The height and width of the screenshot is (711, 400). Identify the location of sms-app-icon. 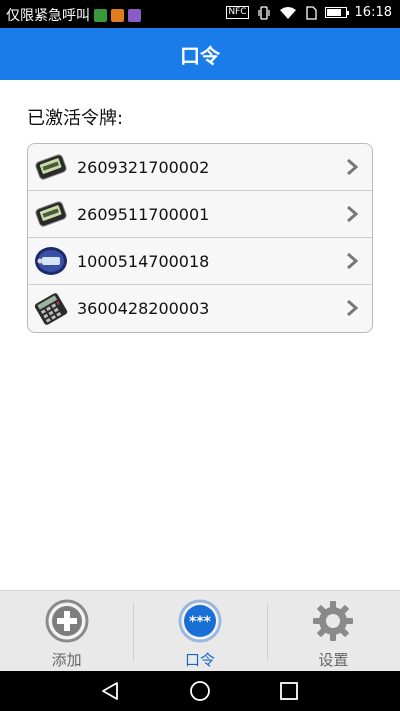
(100, 15).